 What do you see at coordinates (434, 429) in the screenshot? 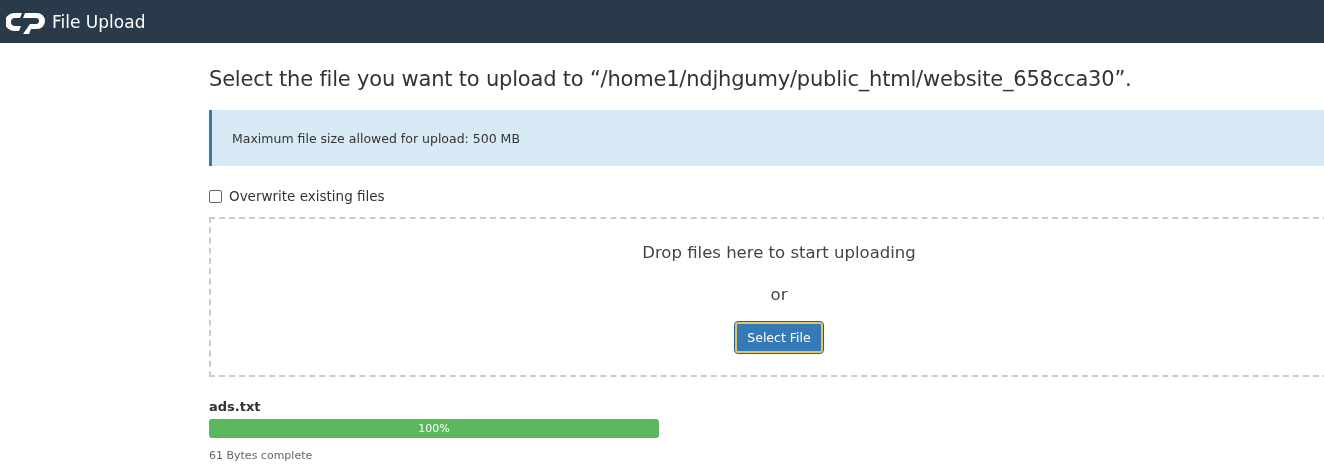
I see `progress-percent: 100%` at bounding box center [434, 429].